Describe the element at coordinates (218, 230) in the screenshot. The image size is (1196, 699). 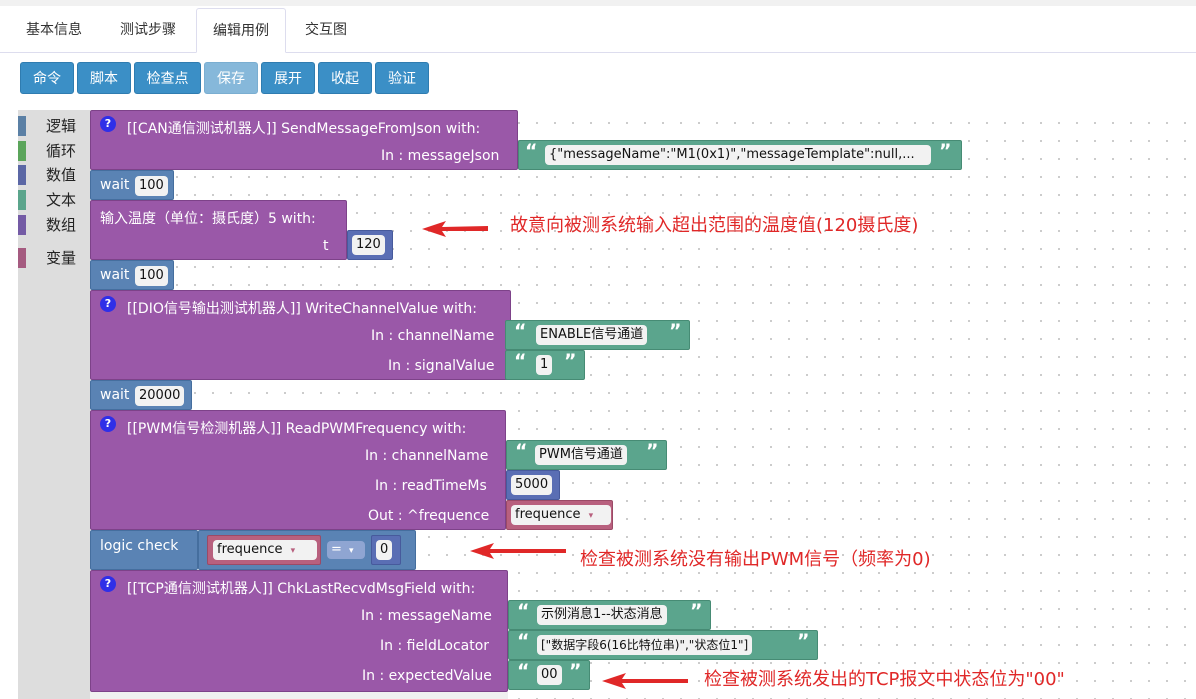
I see `input-temperature-block: 输入温度（单位：摄氏度）5 with: t` at that location.